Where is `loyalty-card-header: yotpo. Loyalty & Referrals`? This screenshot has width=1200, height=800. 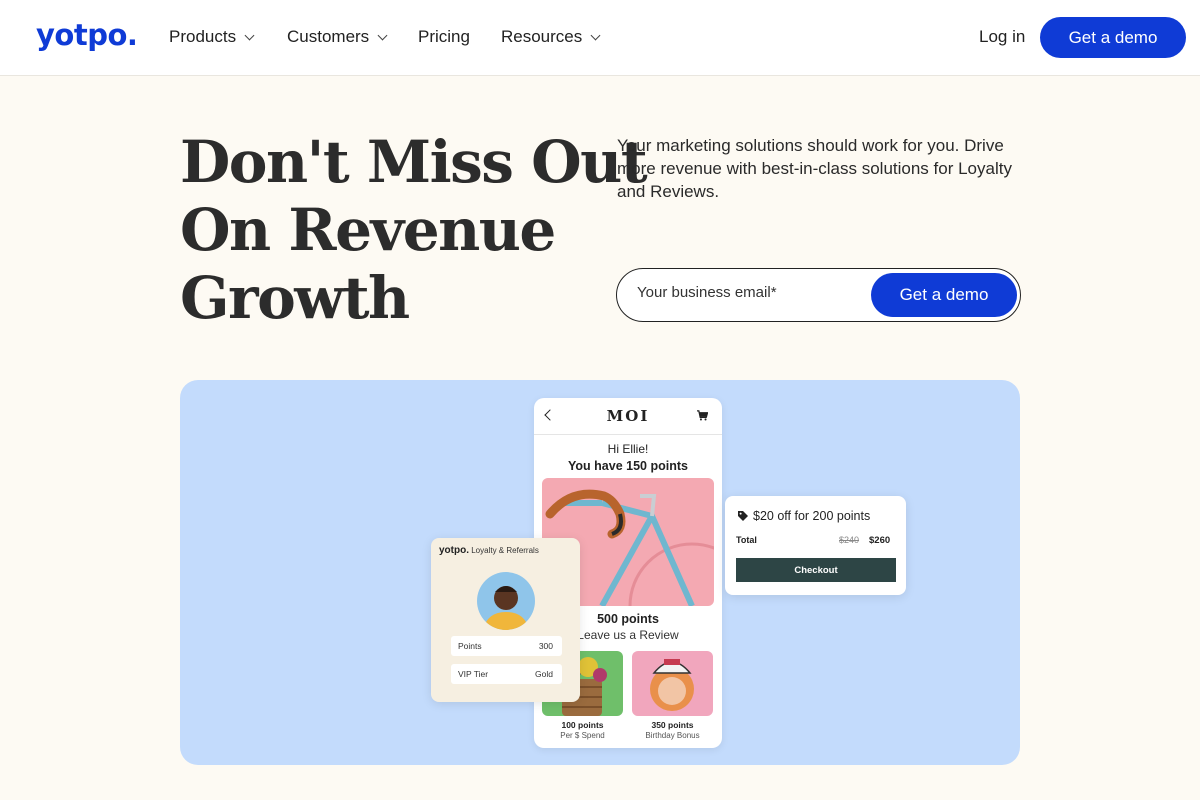
loyalty-card-header: yotpo. Loyalty & Referrals is located at coordinates (489, 550).